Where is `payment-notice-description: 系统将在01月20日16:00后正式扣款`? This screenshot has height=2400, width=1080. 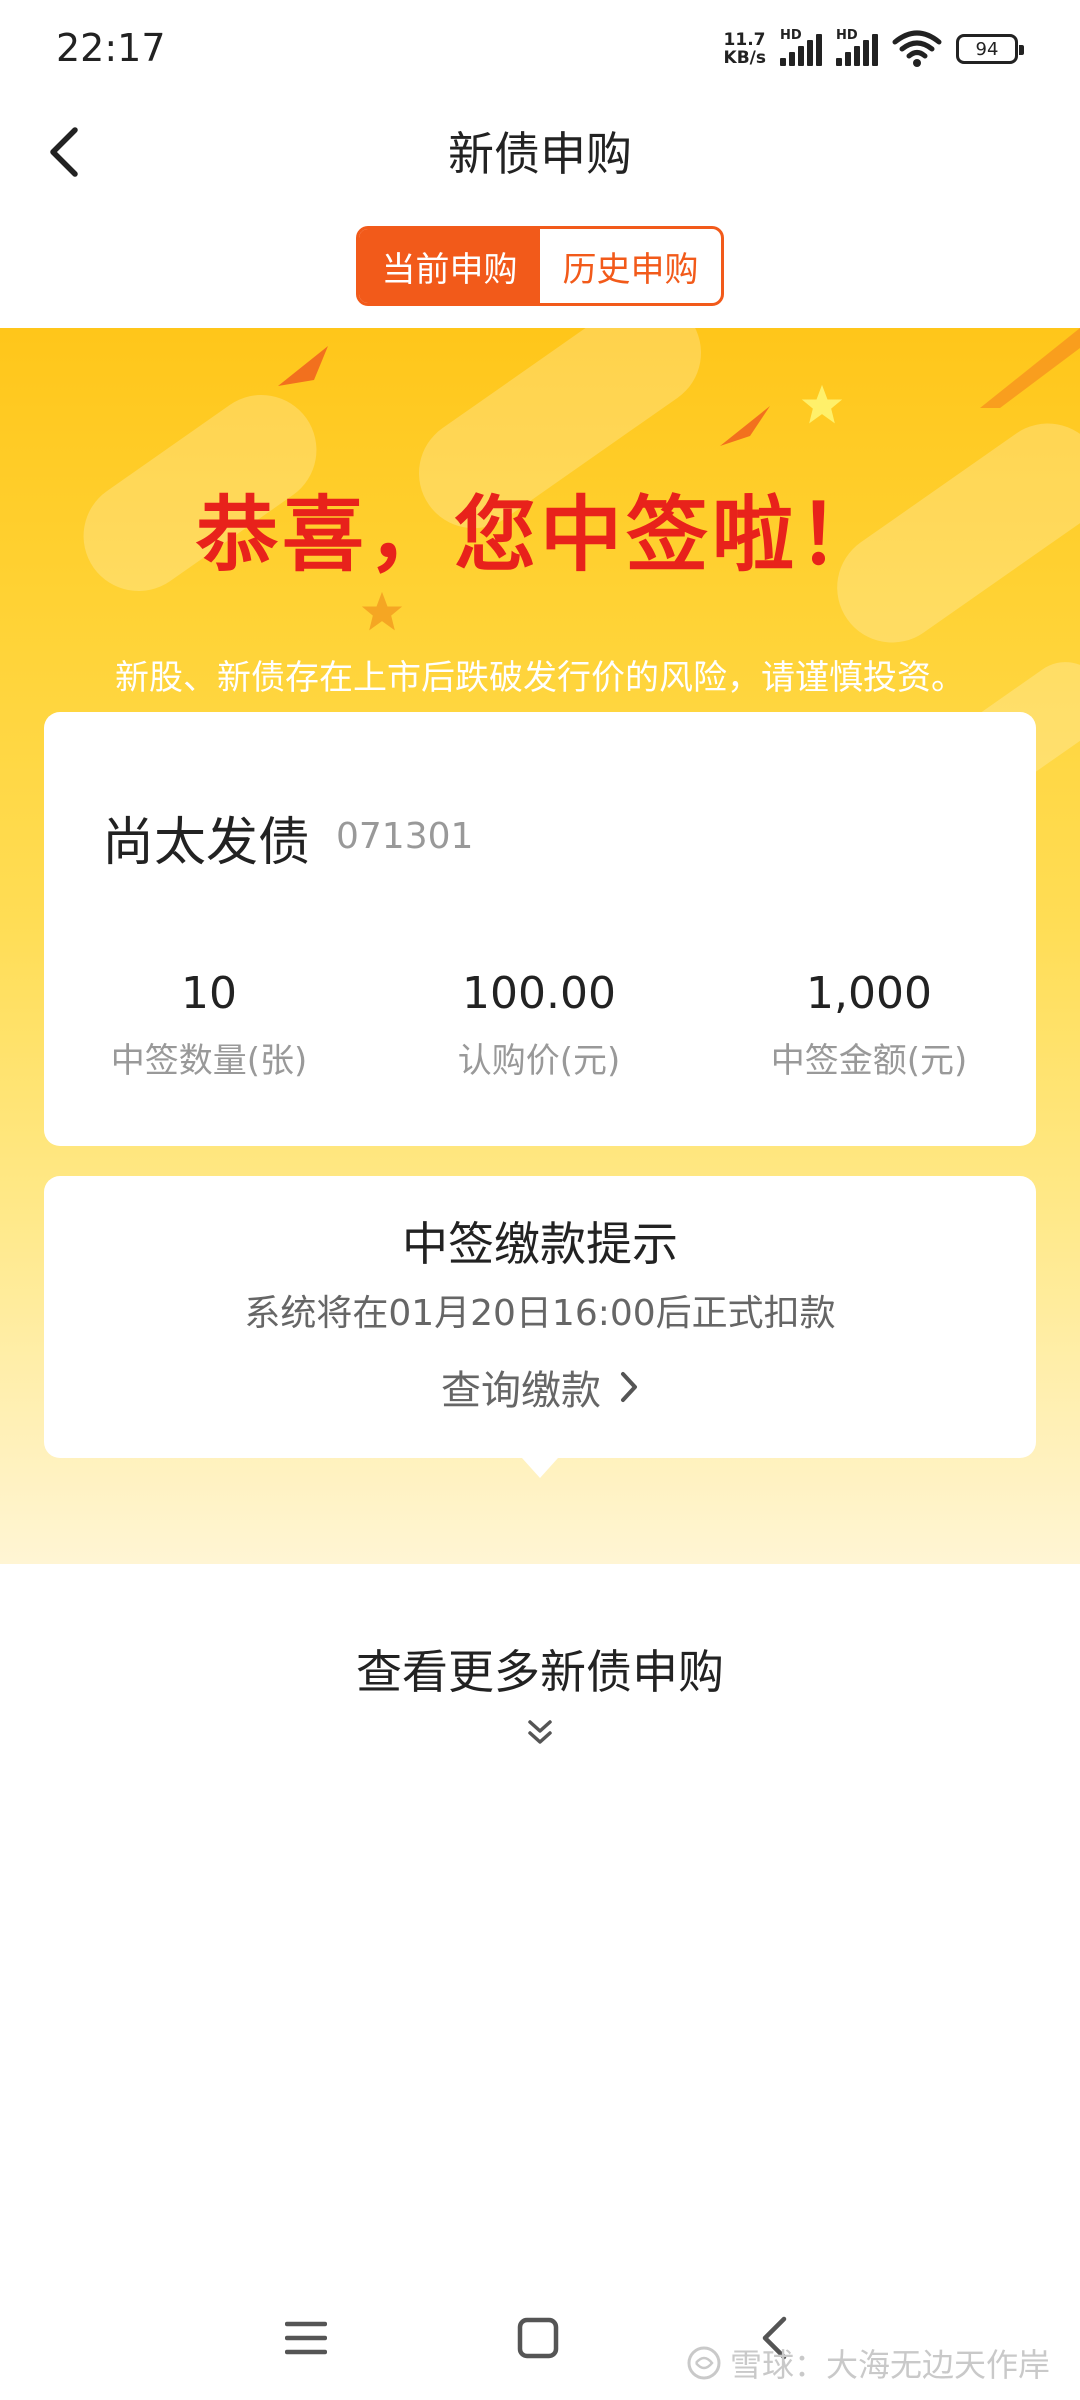 payment-notice-description: 系统将在01月20日16:00后正式扣款 is located at coordinates (540, 1313).